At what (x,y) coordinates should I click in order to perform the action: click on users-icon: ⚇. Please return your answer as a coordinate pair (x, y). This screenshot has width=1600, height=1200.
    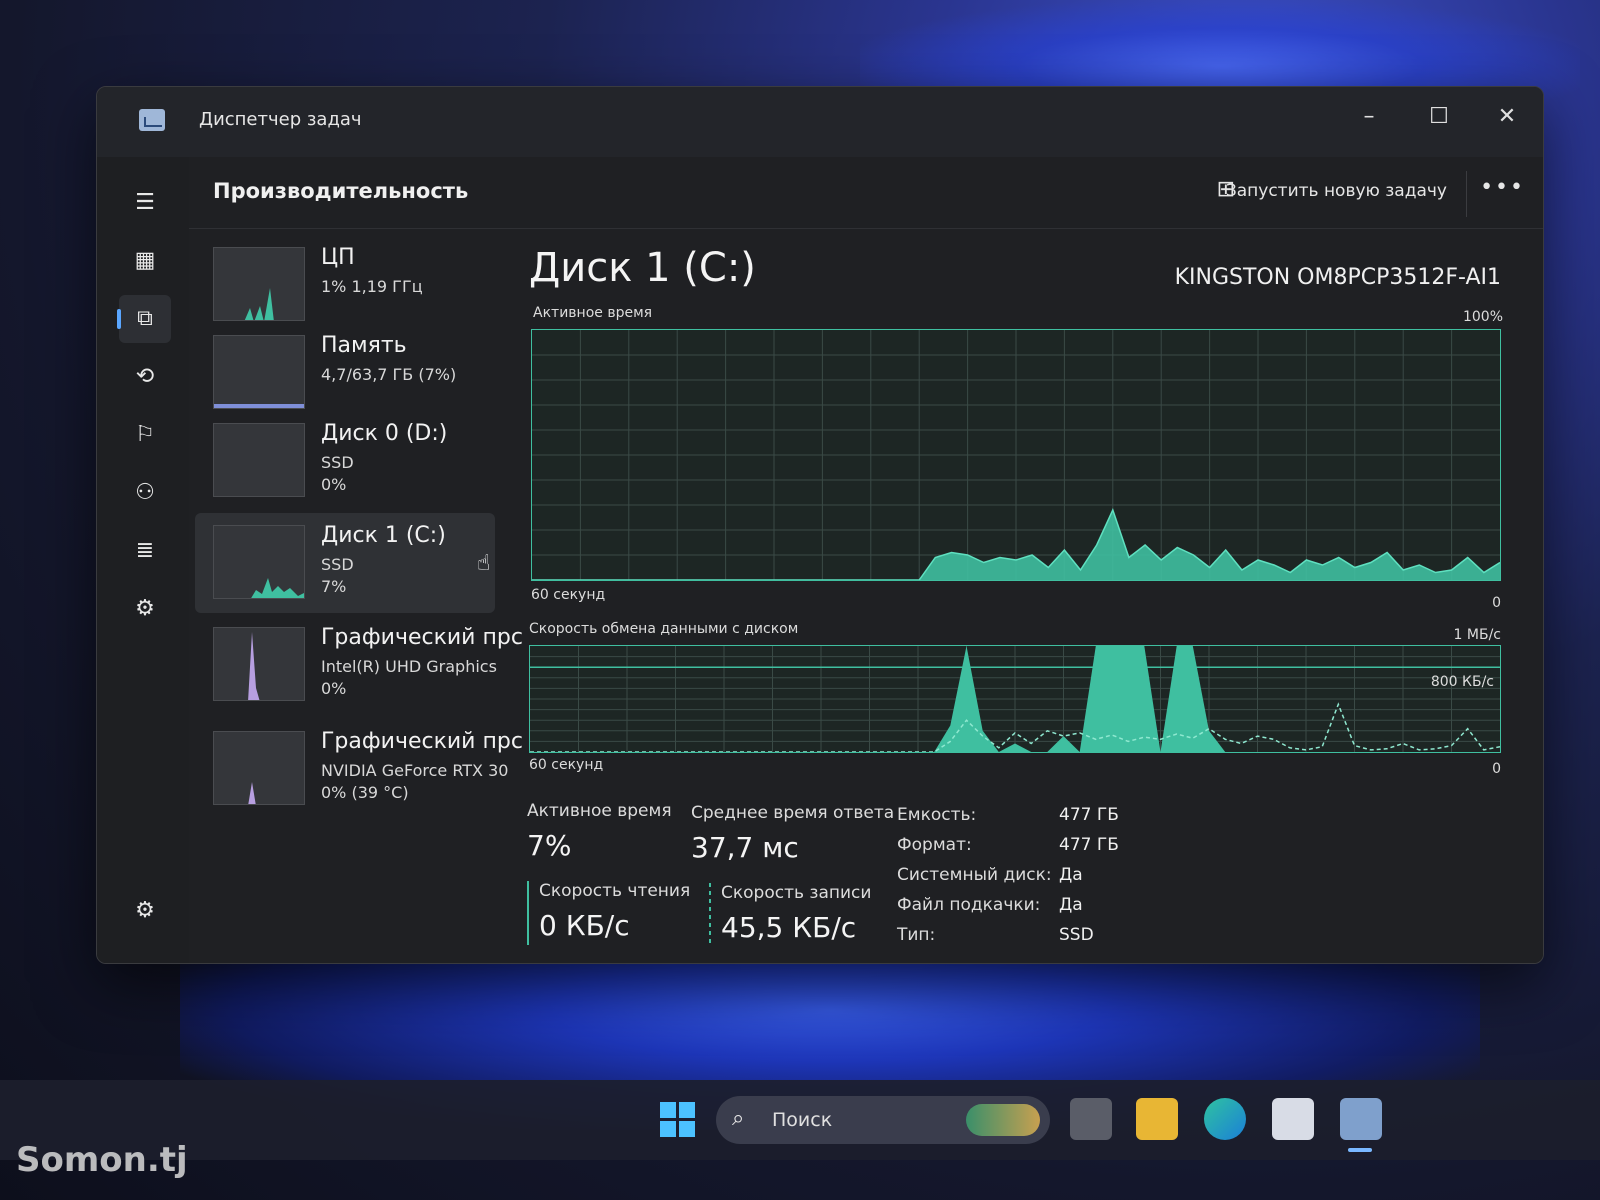
    Looking at the image, I should click on (145, 493).